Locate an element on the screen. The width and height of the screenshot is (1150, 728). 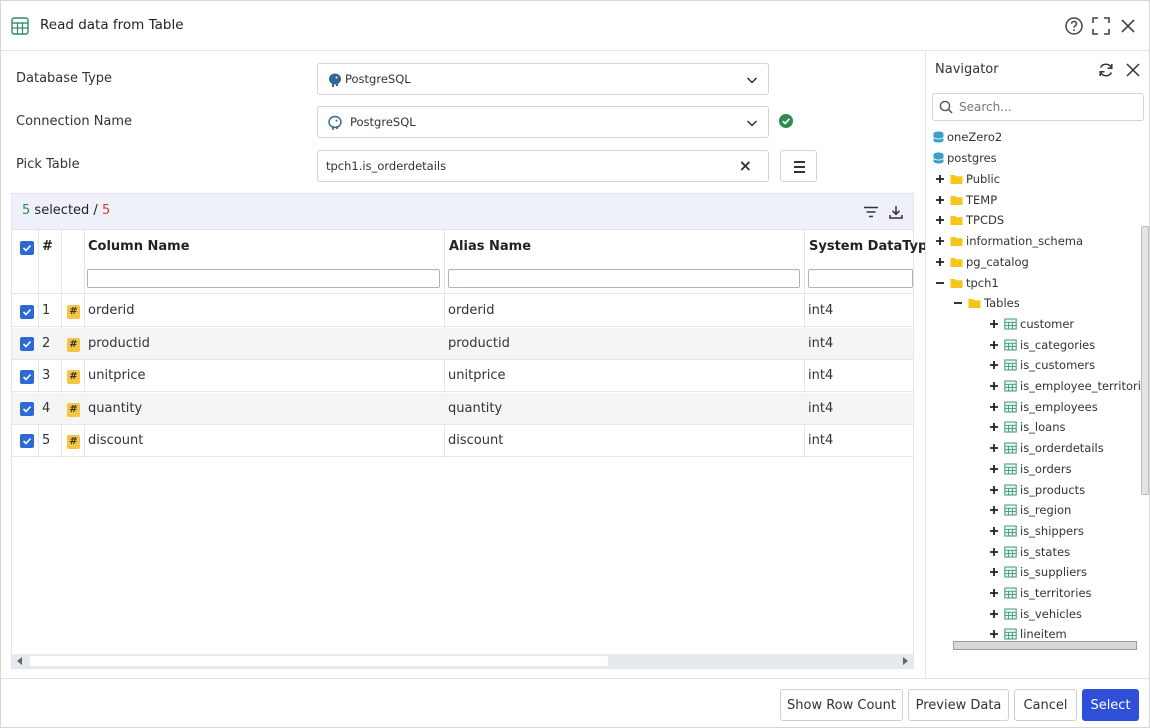
clear-table-button: × is located at coordinates (745, 165).